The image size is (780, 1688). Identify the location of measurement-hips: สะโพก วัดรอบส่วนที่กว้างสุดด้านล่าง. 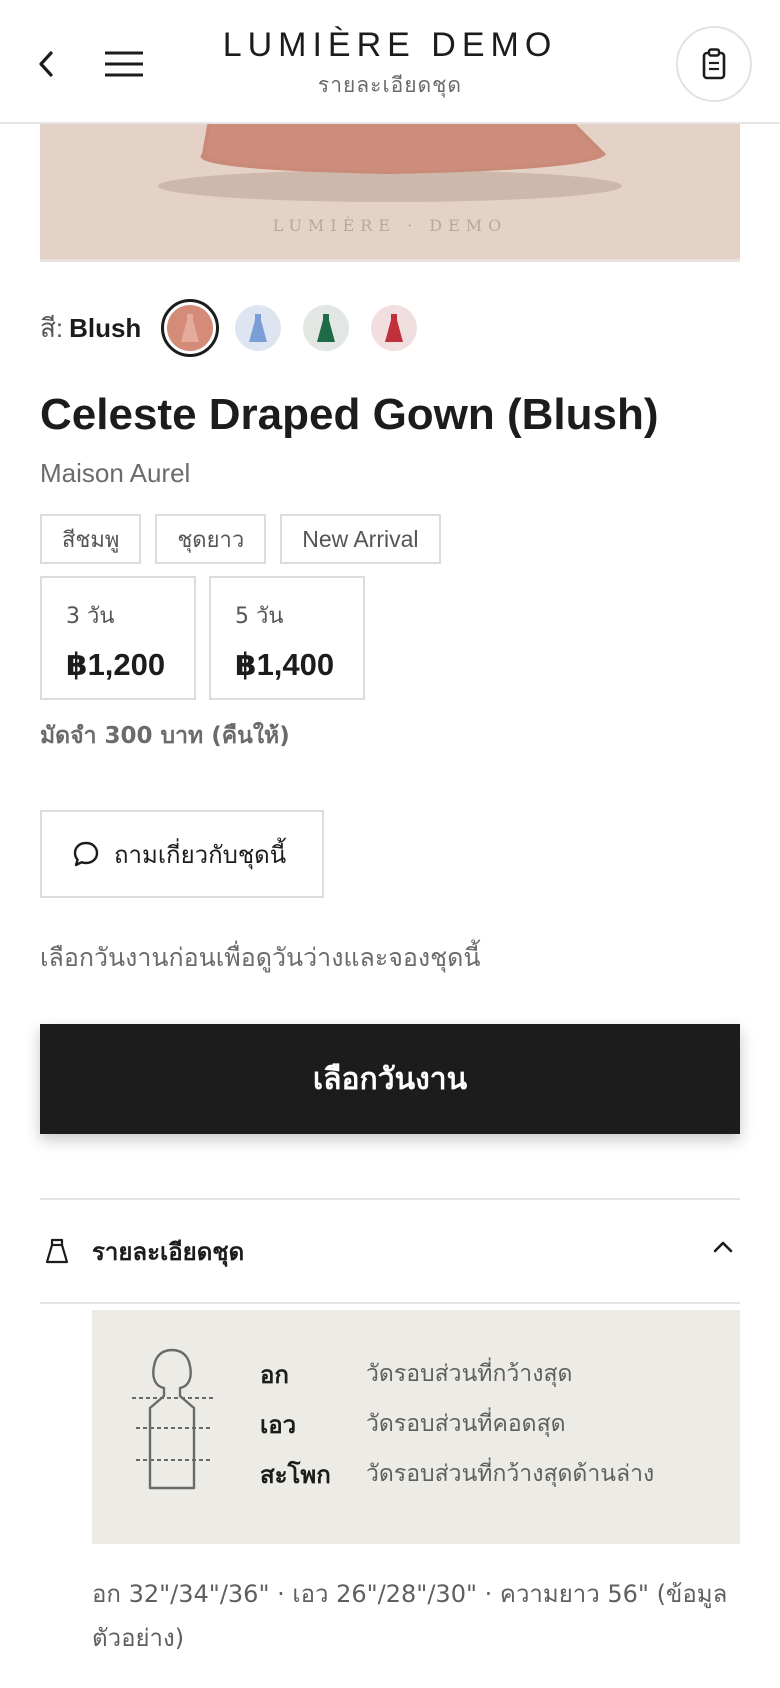
(457, 1474).